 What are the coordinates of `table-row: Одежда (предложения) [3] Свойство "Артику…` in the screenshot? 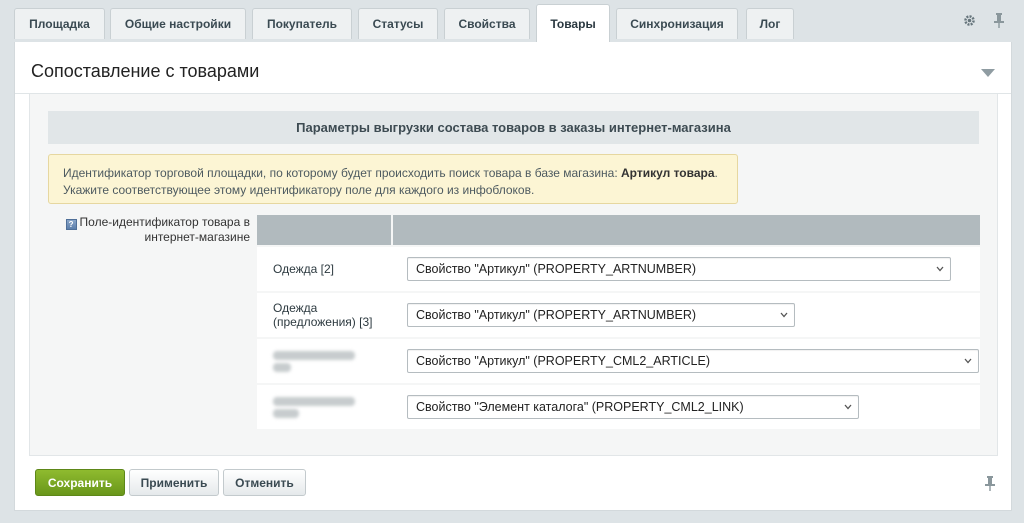 It's located at (618, 315).